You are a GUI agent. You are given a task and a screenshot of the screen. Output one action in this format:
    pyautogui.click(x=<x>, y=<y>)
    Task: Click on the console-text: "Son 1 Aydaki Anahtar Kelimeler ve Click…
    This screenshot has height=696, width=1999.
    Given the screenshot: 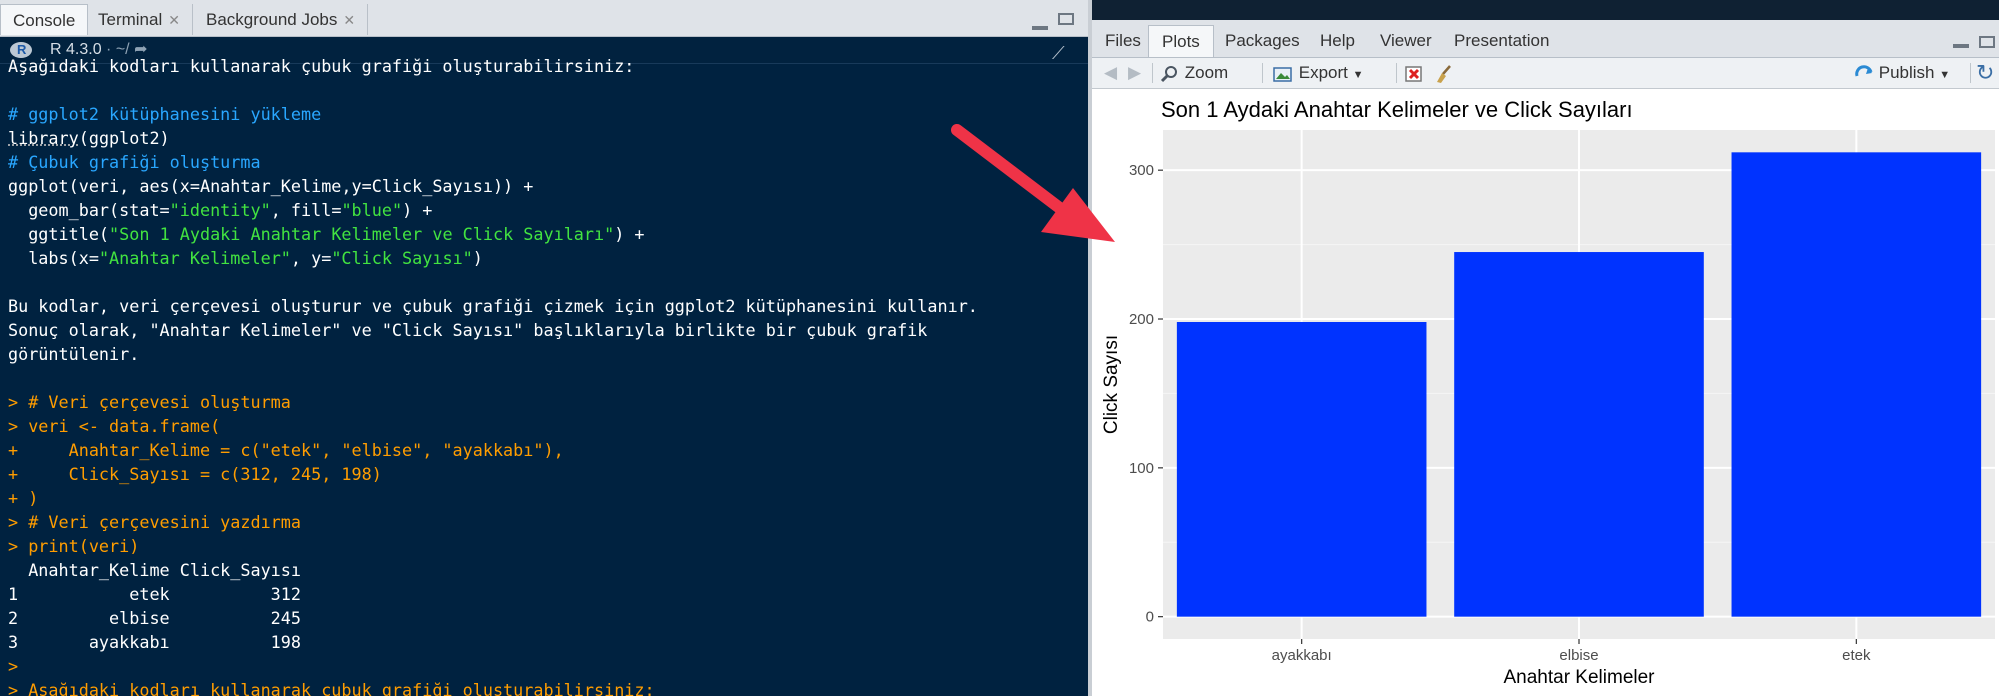 What is the action you would take?
    pyautogui.click(x=362, y=234)
    